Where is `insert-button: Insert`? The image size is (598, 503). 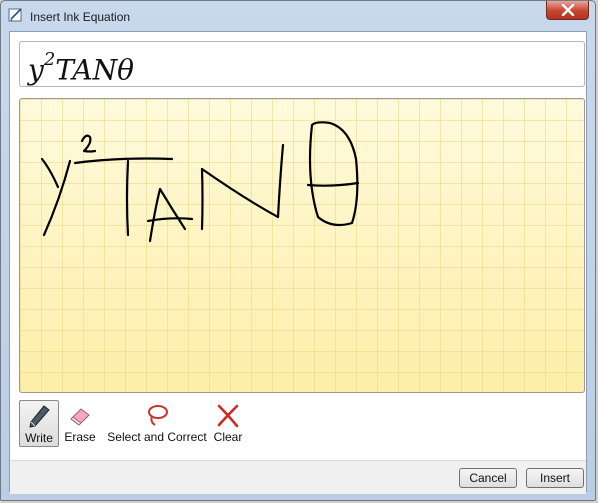 insert-button: Insert is located at coordinates (555, 478).